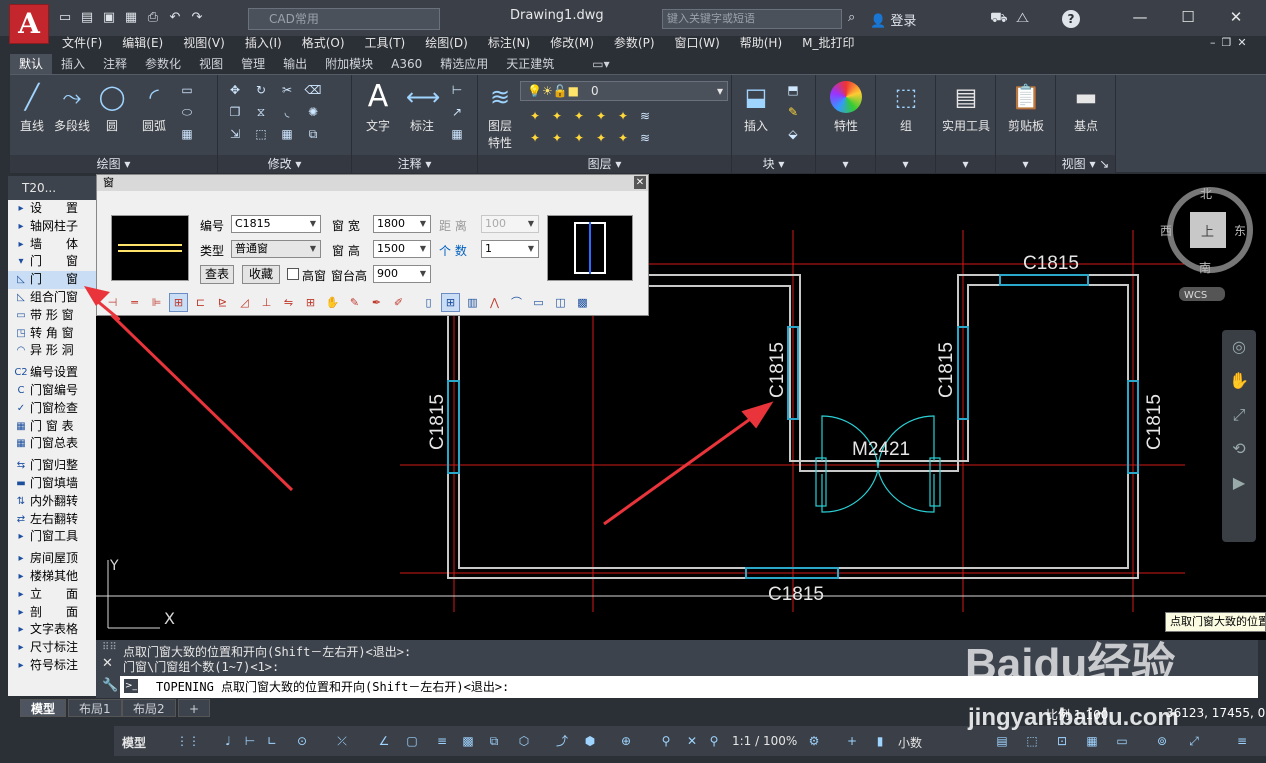 Image resolution: width=1266 pixels, height=763 pixels. I want to click on count-field: 1 ▼, so click(510, 249).